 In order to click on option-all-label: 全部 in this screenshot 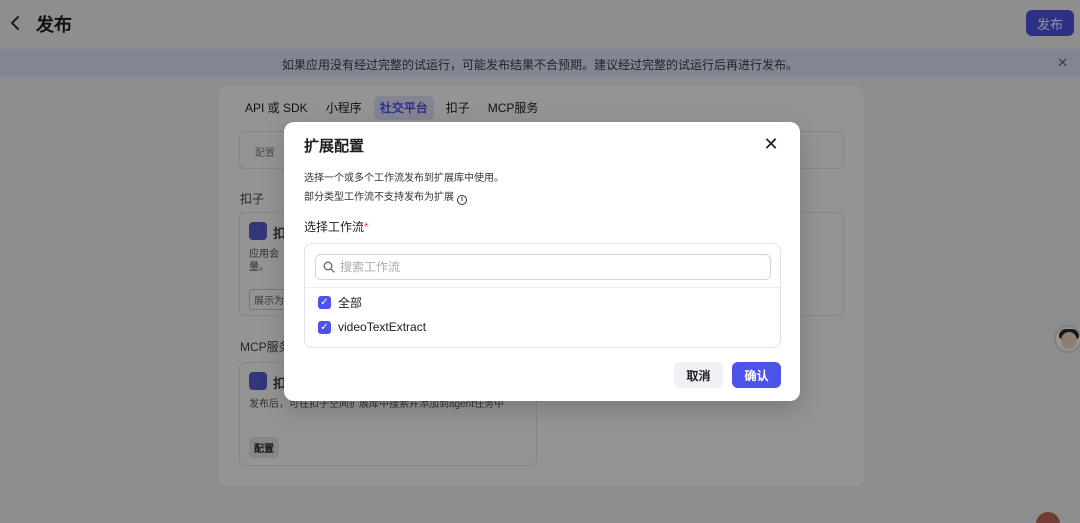, I will do `click(350, 303)`.